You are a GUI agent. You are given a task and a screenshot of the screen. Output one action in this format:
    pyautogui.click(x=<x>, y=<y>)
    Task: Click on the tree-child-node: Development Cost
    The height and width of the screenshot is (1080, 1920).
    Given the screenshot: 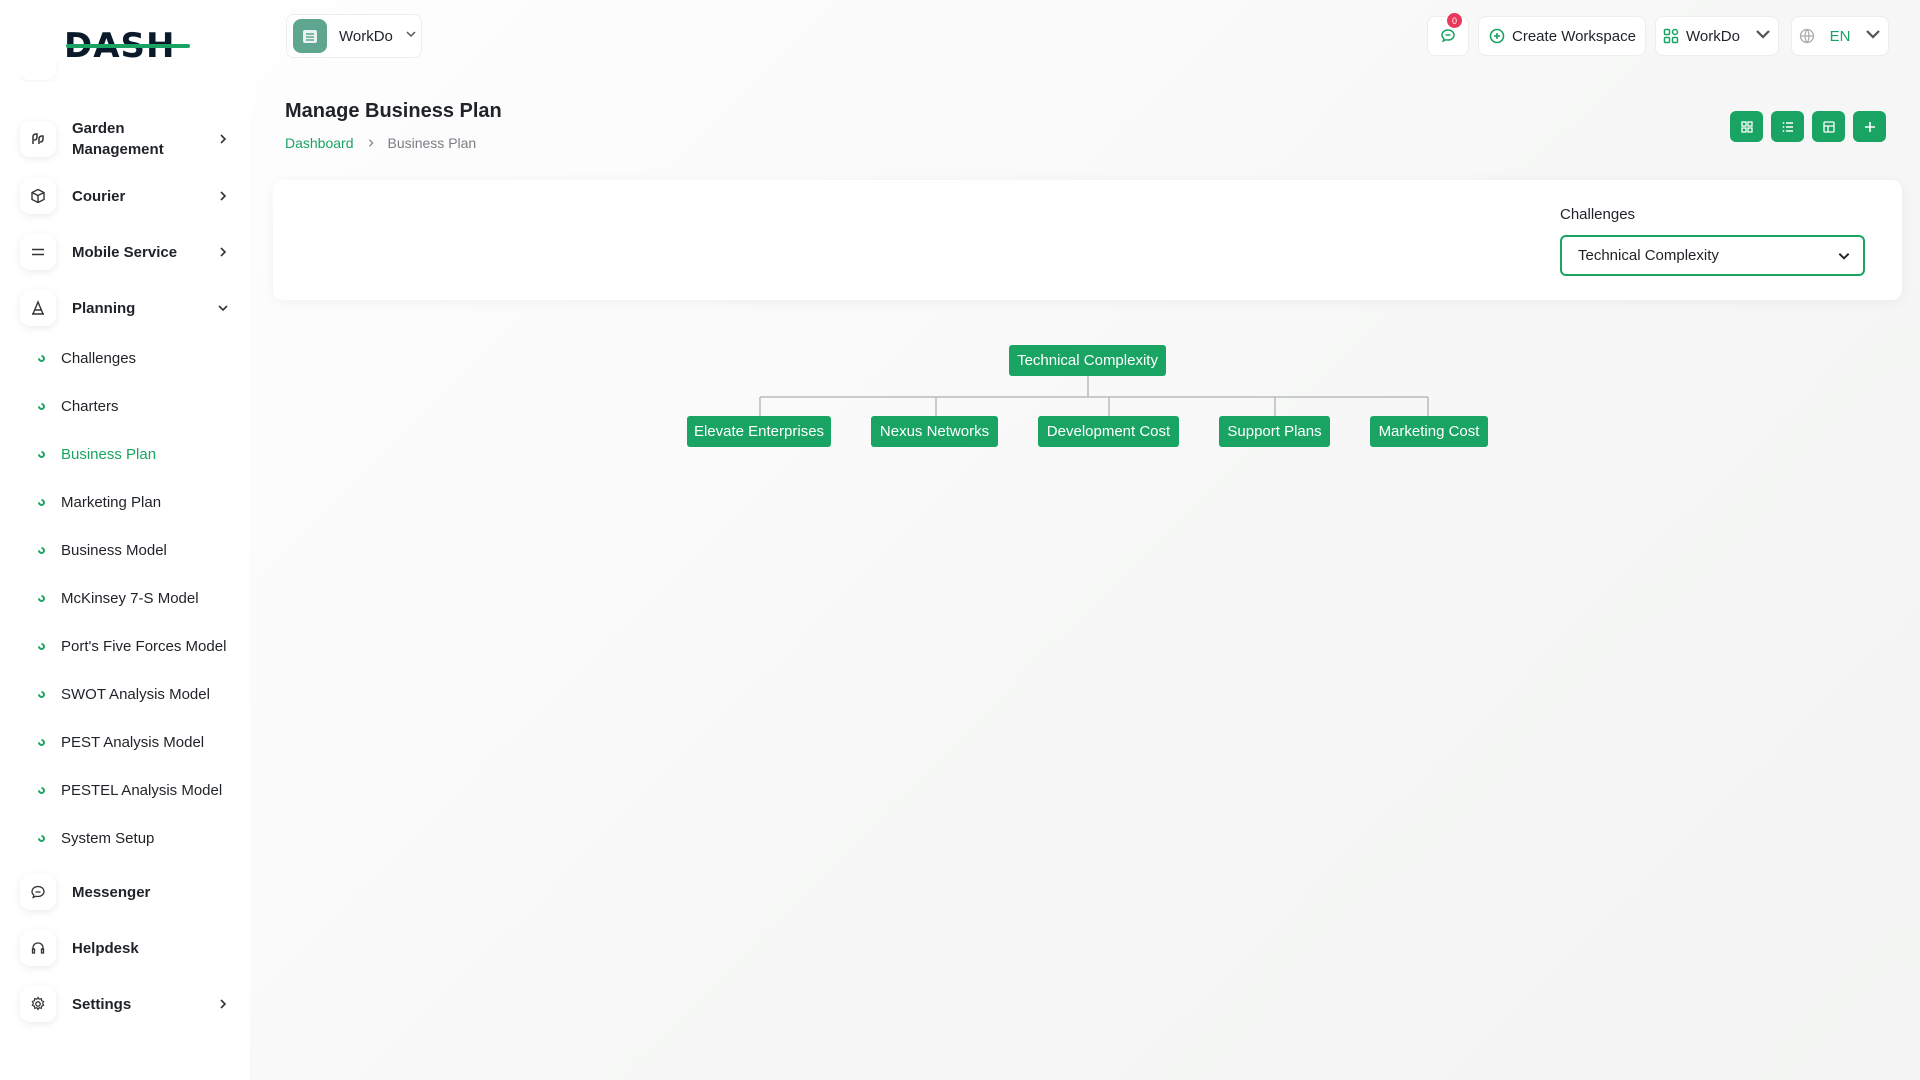 What is the action you would take?
    pyautogui.click(x=1108, y=431)
    